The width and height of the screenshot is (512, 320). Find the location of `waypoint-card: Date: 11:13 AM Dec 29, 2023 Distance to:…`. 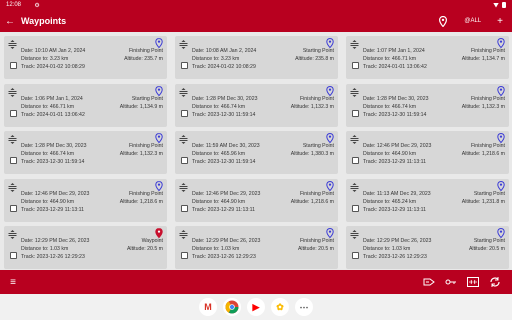

waypoint-card: Date: 11:13 AM Dec 29, 2023 Distance to:… is located at coordinates (427, 200).